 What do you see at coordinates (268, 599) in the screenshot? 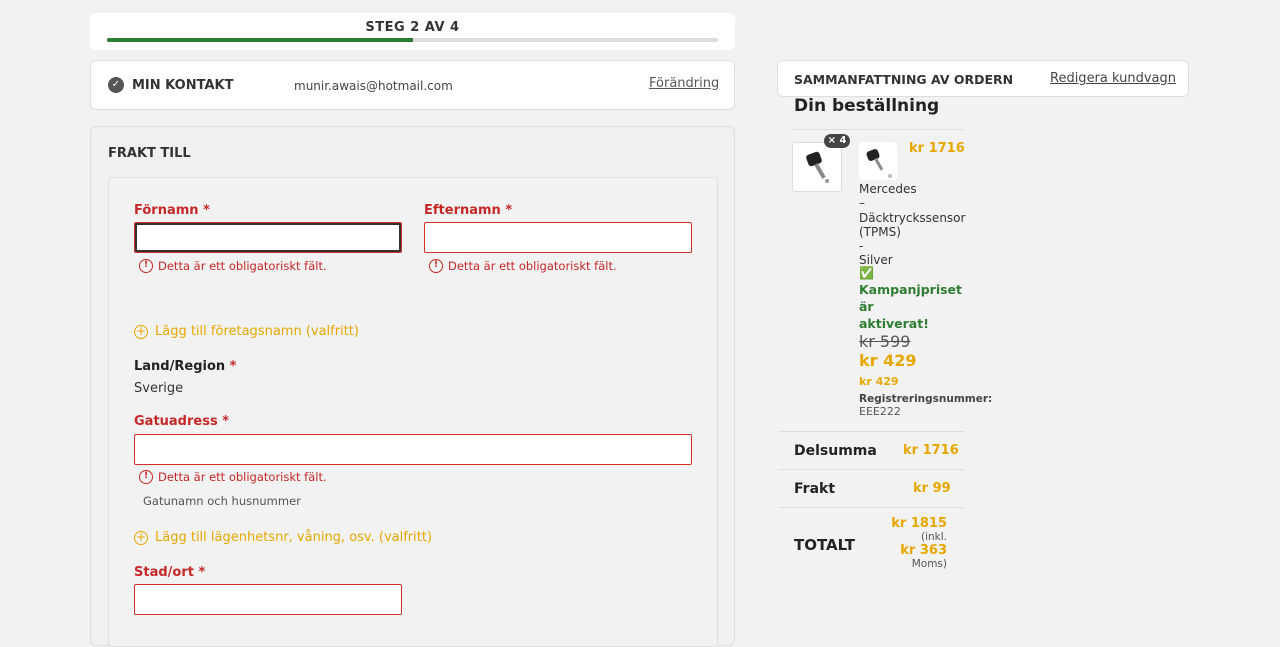
I see `city-input` at bounding box center [268, 599].